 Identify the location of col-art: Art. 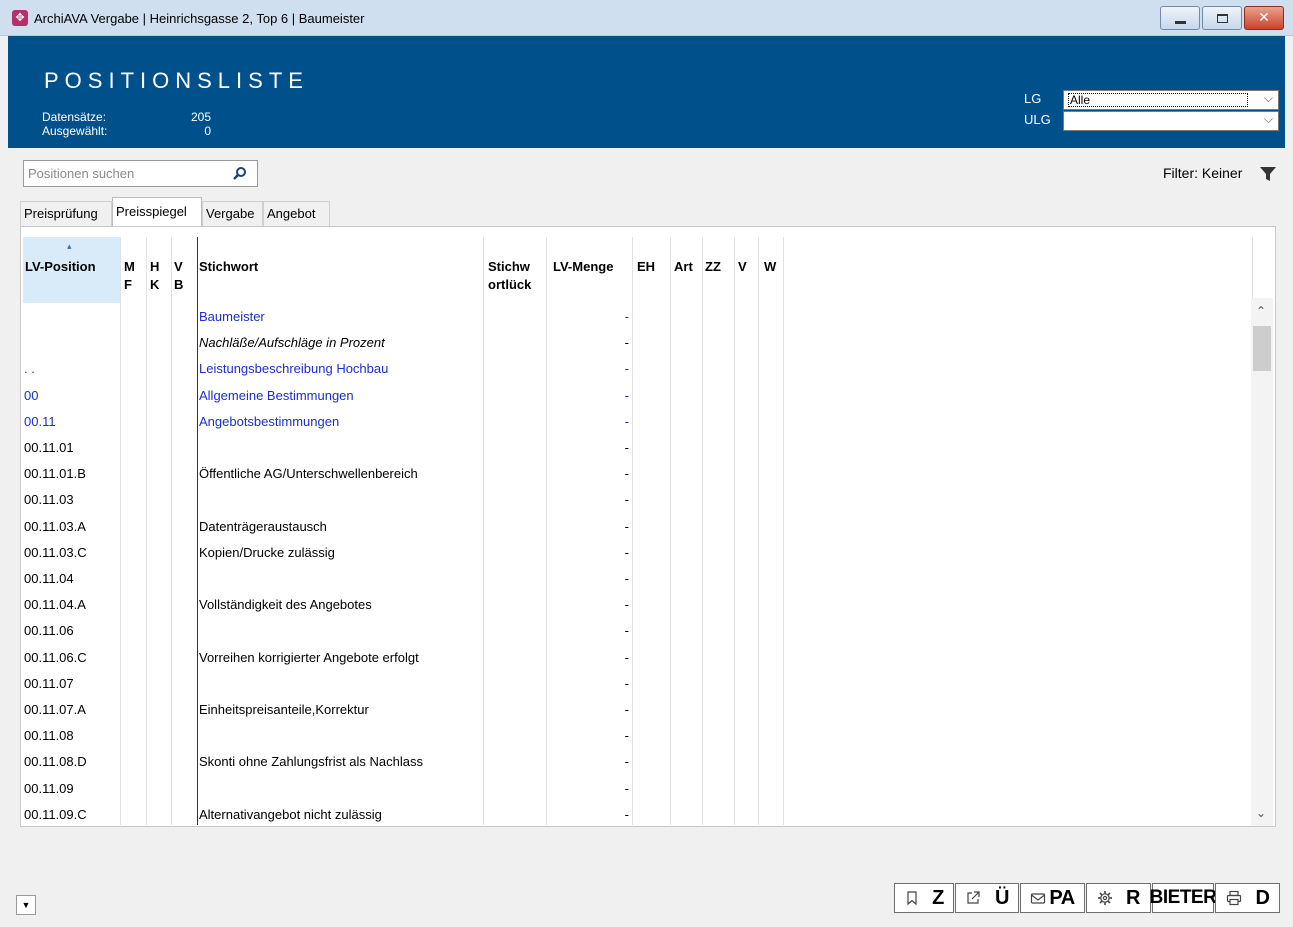
(689, 270).